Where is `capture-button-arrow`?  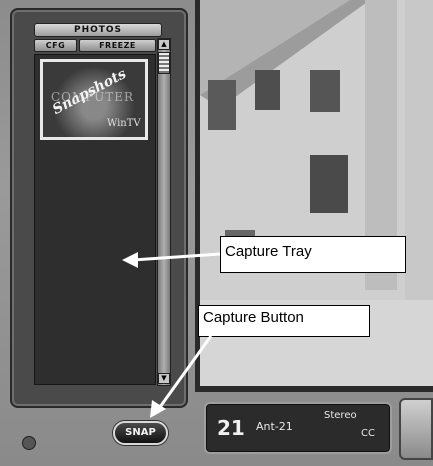 capture-button-arrow is located at coordinates (181, 376).